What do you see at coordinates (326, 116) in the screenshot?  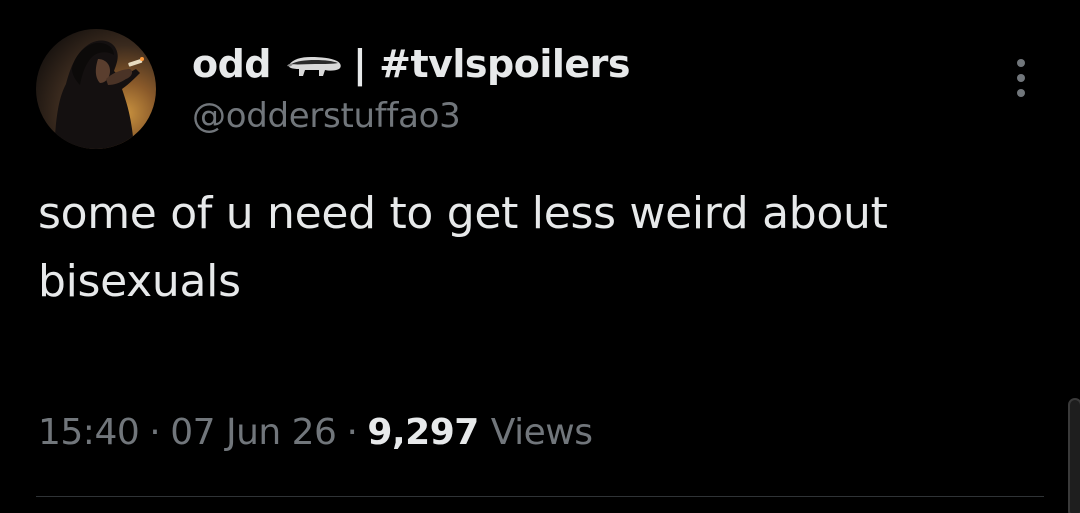 I see `user-handle: @odderstuffao3` at bounding box center [326, 116].